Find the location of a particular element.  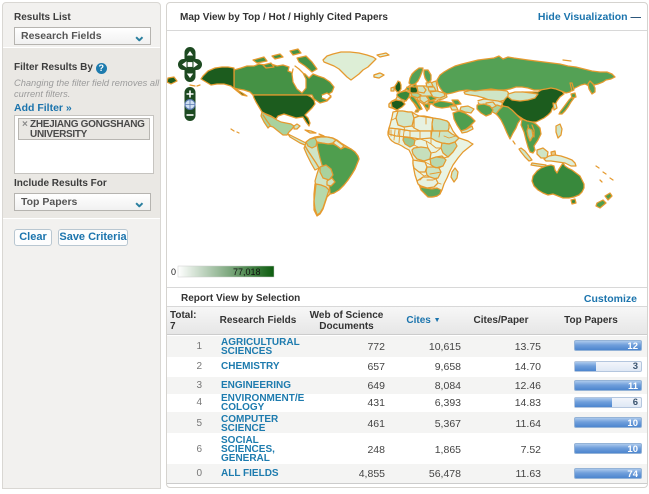

svg-text: 77,018 is located at coordinates (247, 272).